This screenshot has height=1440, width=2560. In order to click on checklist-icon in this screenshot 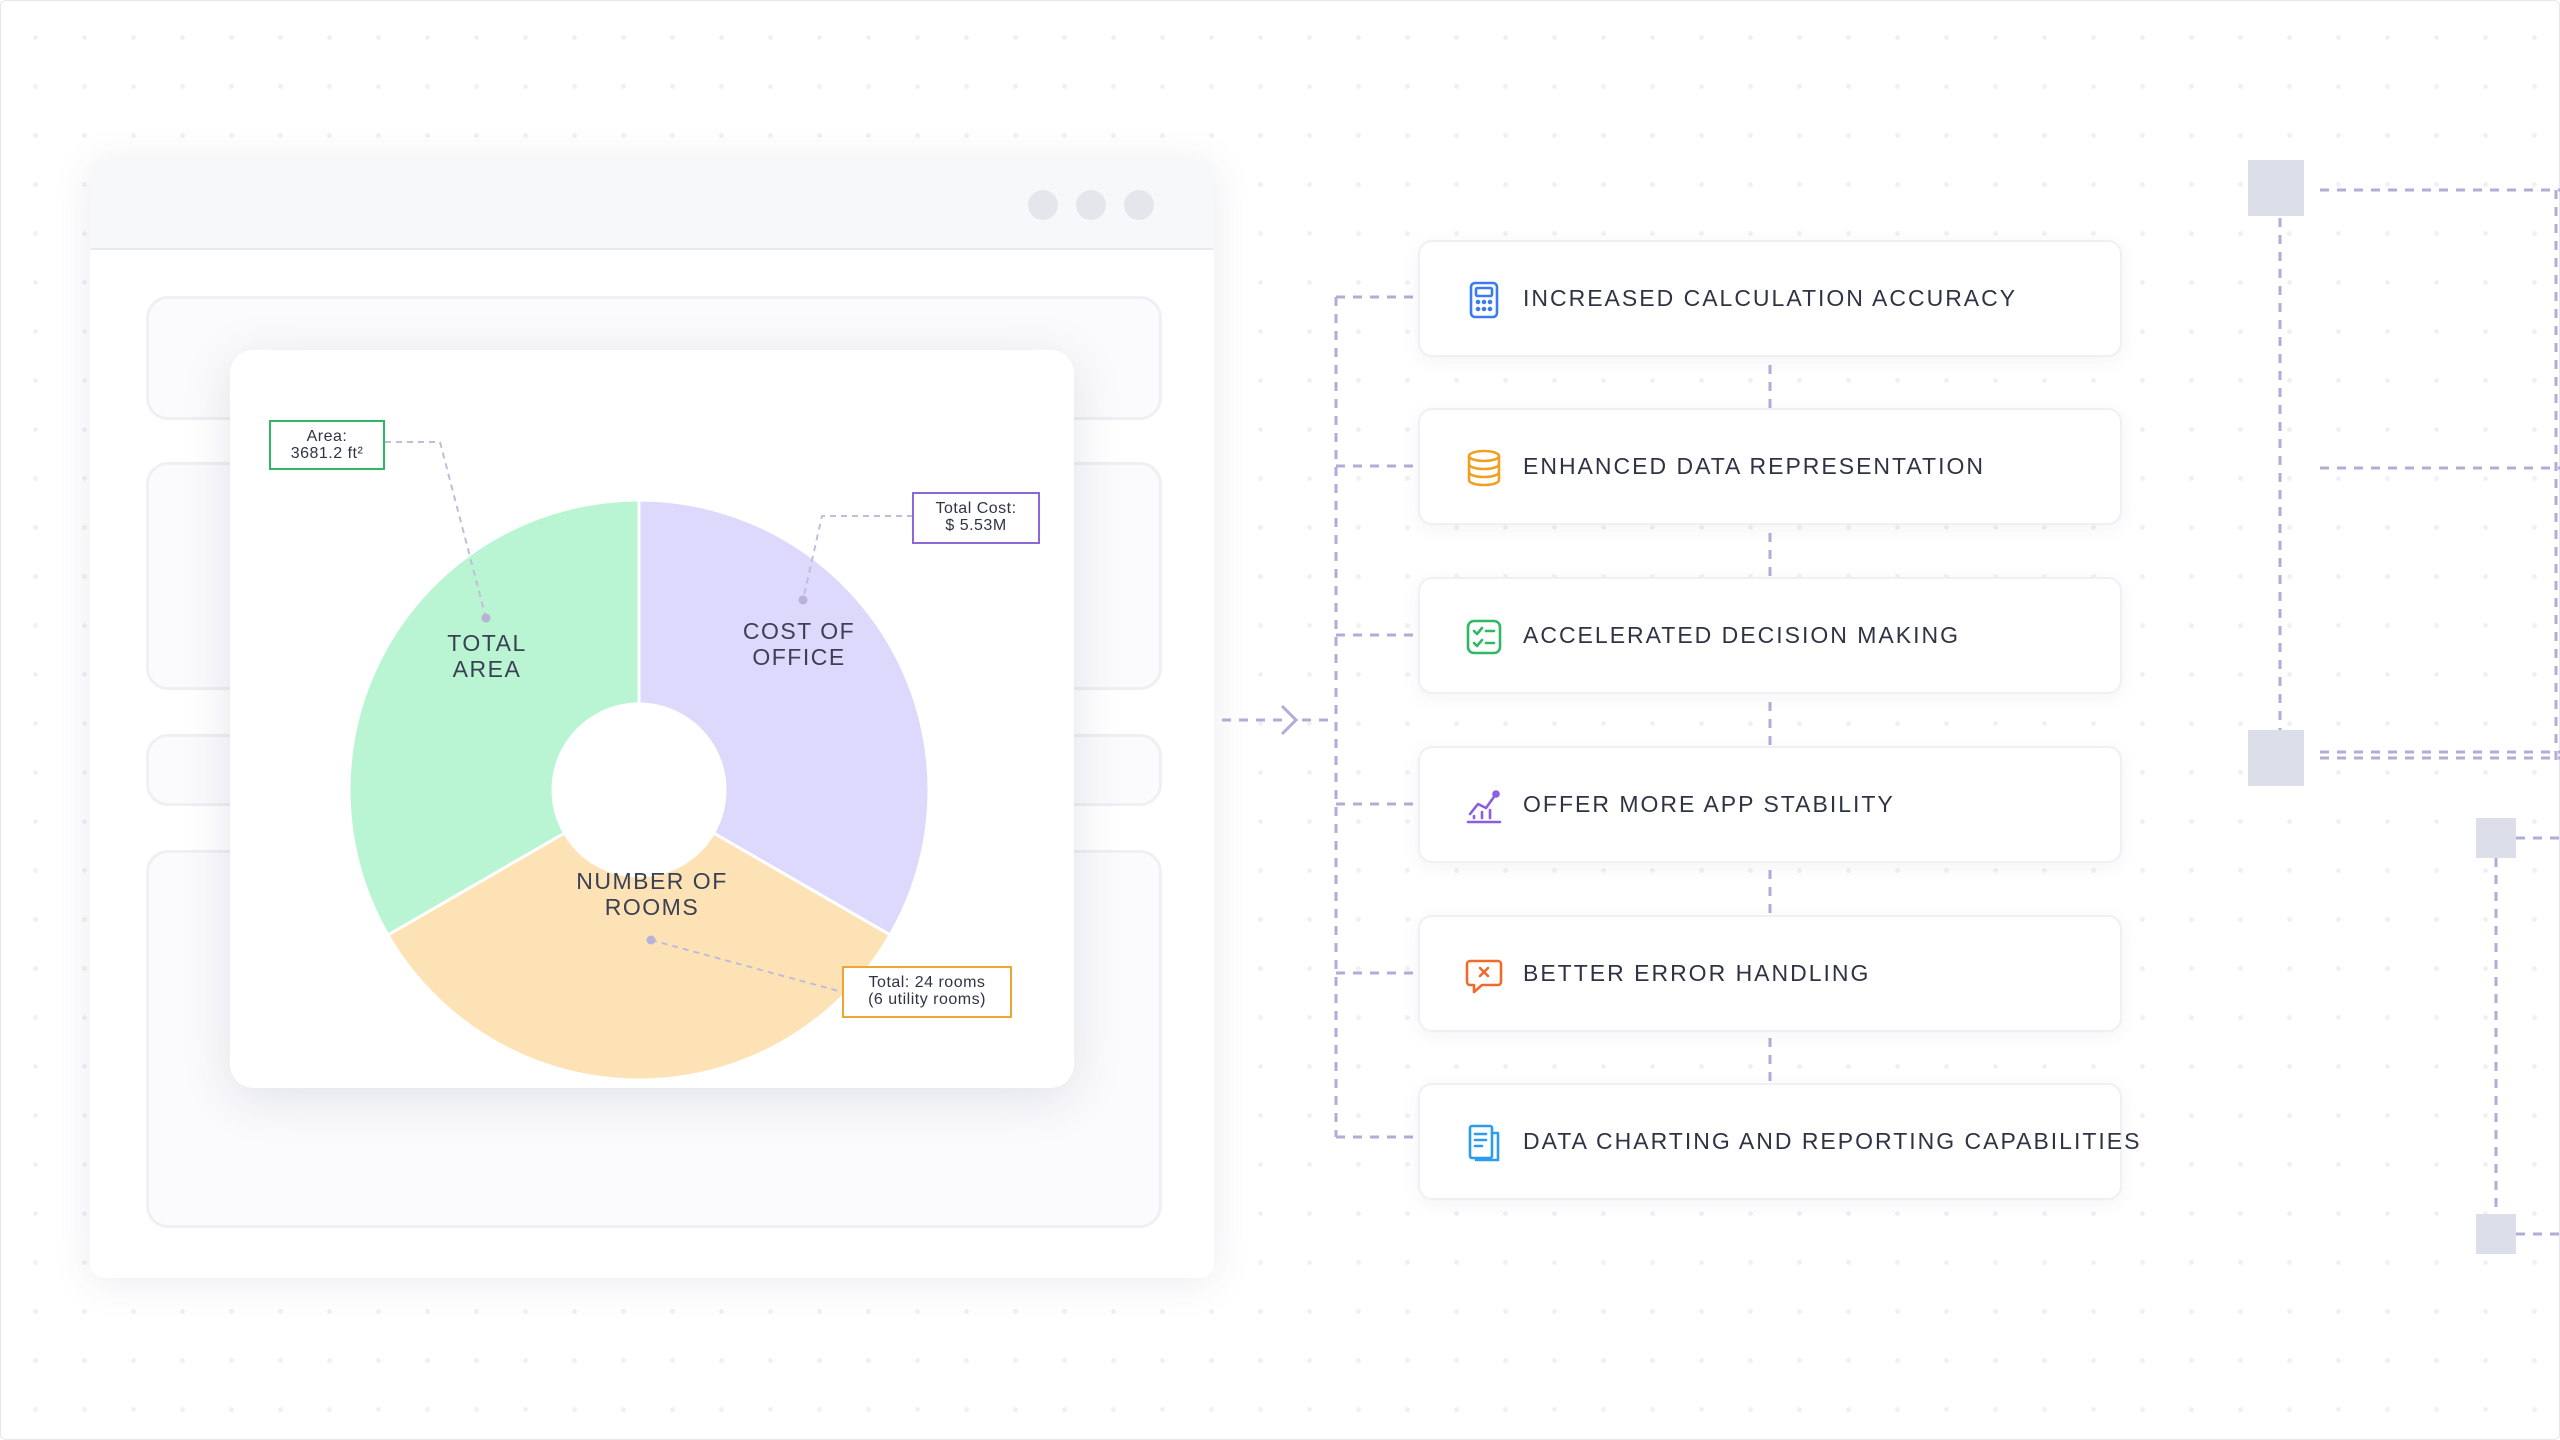, I will do `click(1484, 637)`.